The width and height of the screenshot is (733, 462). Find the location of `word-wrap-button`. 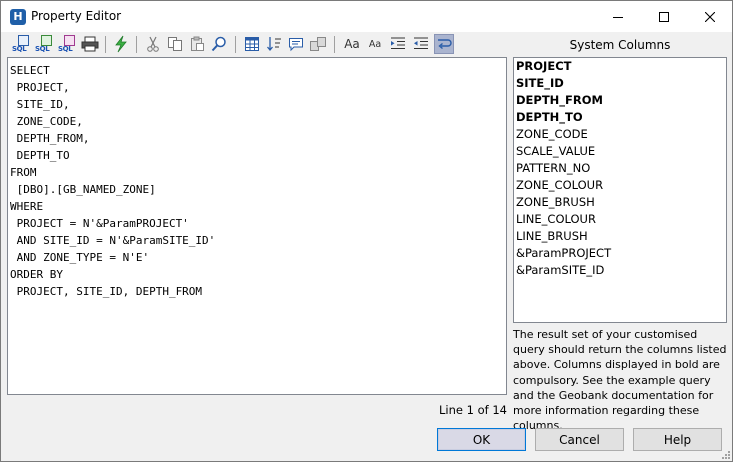

word-wrap-button is located at coordinates (444, 44).